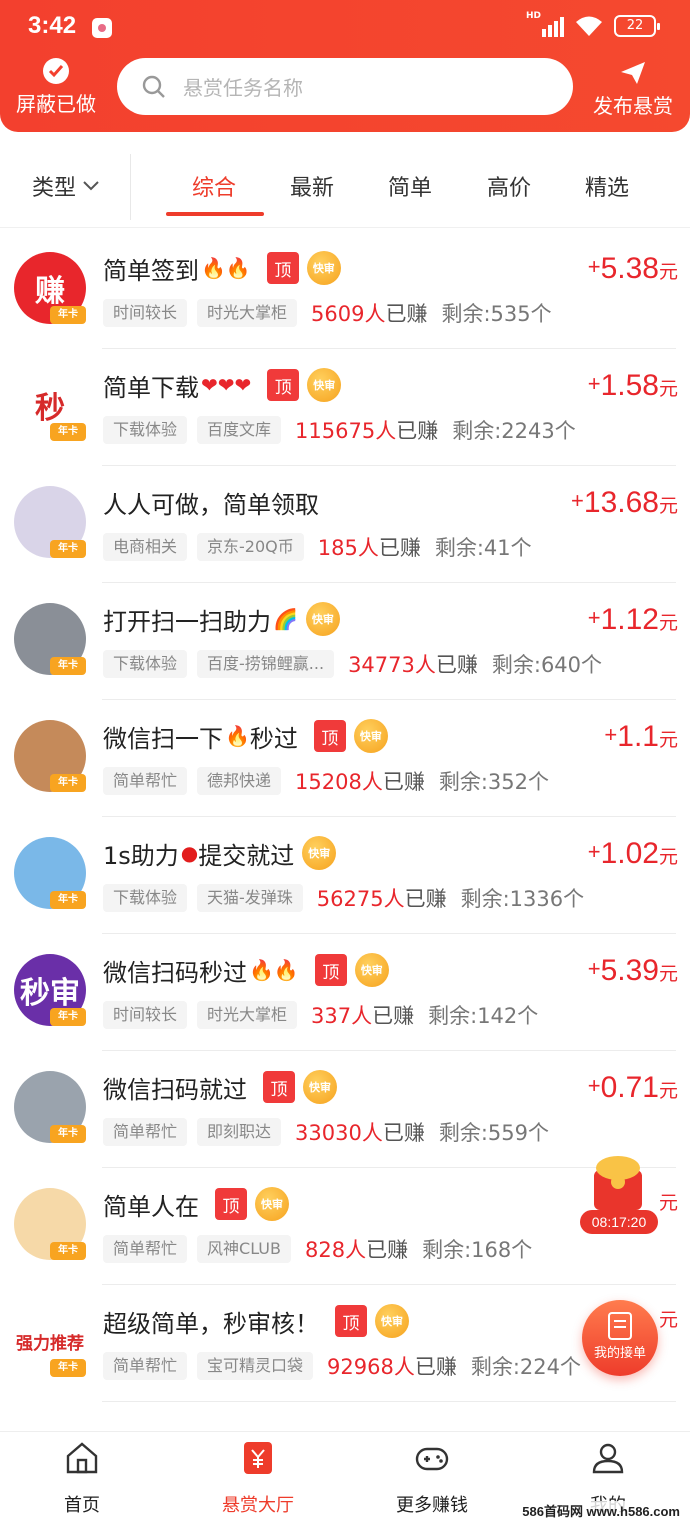 This screenshot has width=690, height=1526. I want to click on task-title: 简单下载, so click(151, 387).